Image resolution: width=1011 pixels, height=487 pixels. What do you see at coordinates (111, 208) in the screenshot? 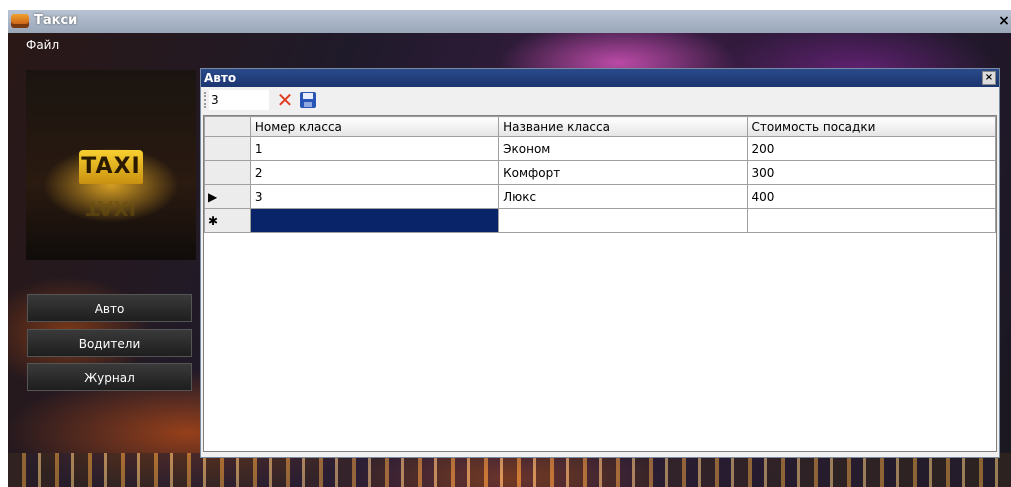
I see `taxi-sign-reflection: TAXI` at bounding box center [111, 208].